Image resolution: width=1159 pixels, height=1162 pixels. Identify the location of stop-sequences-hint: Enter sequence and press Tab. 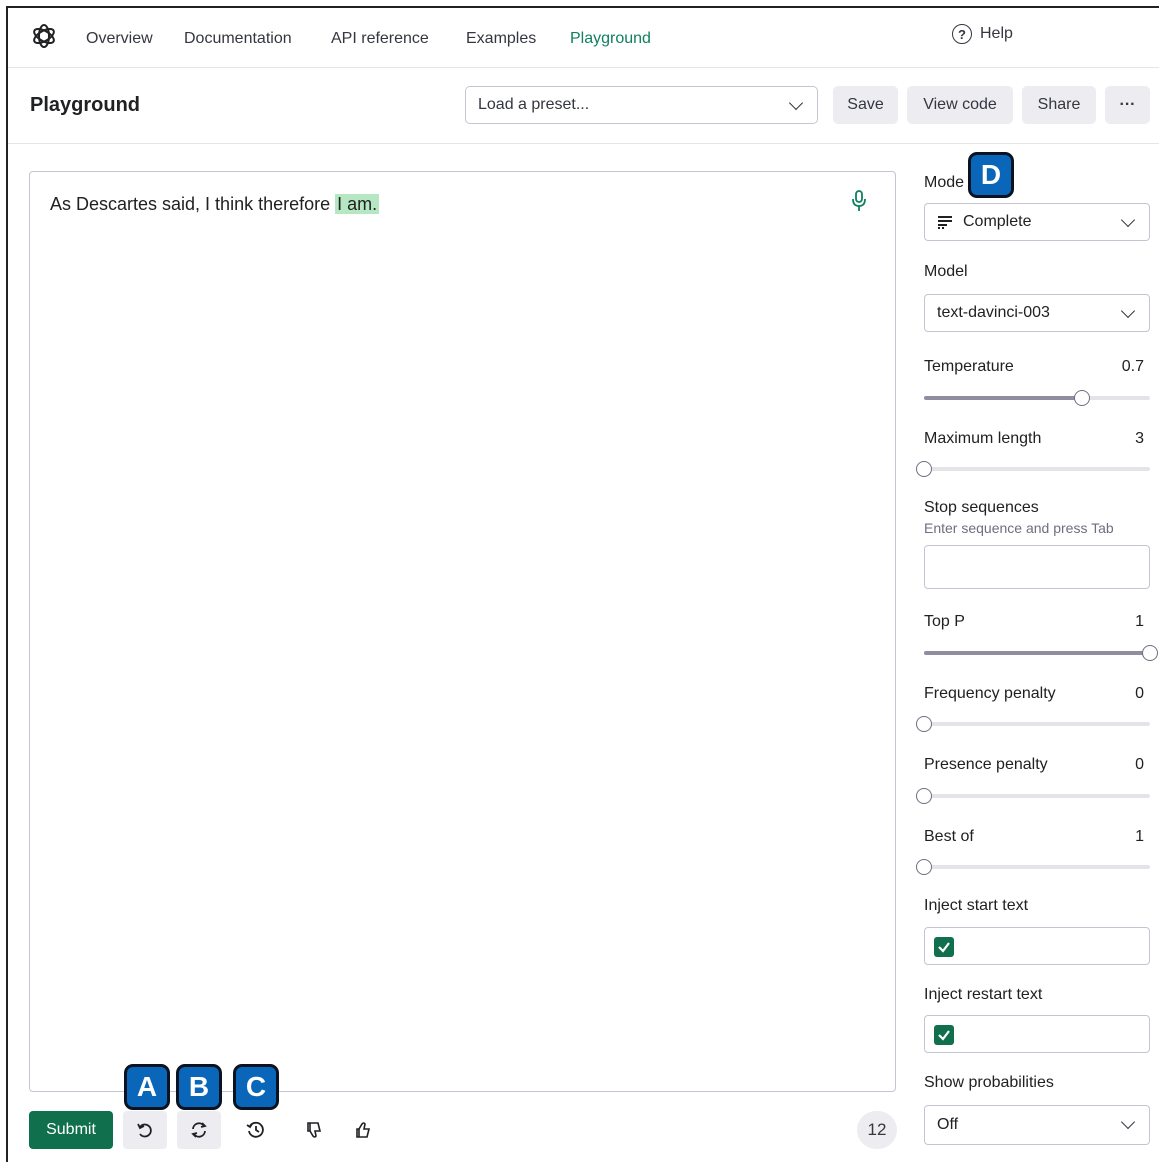
(1019, 528).